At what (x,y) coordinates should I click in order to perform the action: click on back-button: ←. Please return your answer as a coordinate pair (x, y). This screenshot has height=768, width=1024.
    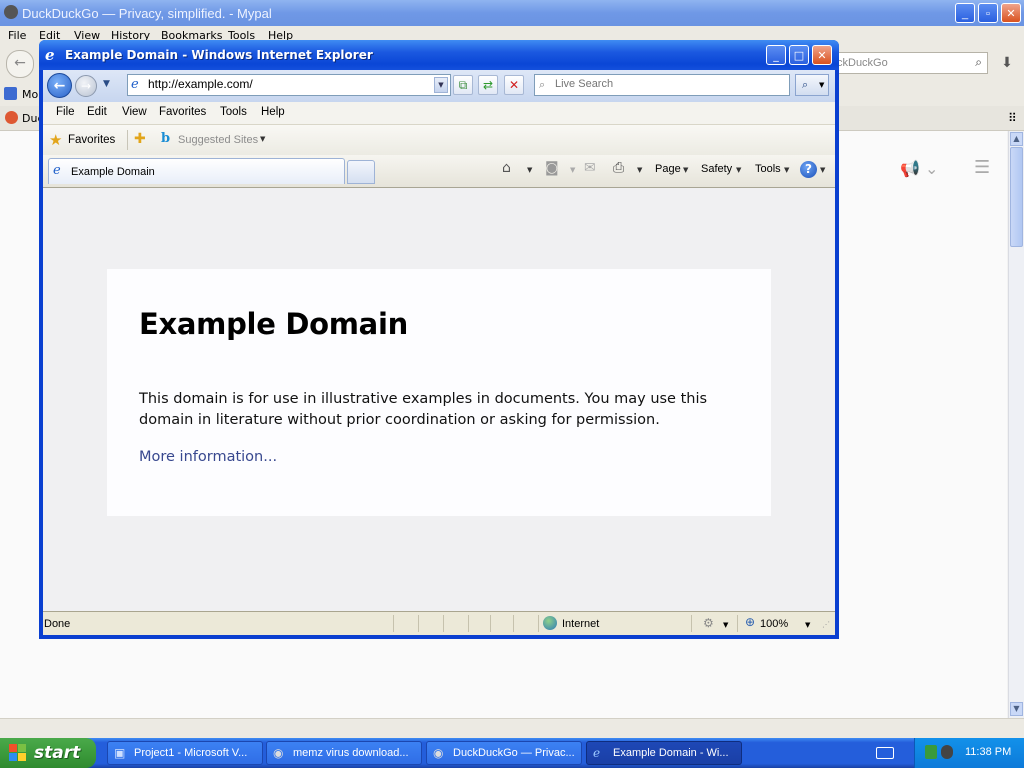
    Looking at the image, I should click on (59, 85).